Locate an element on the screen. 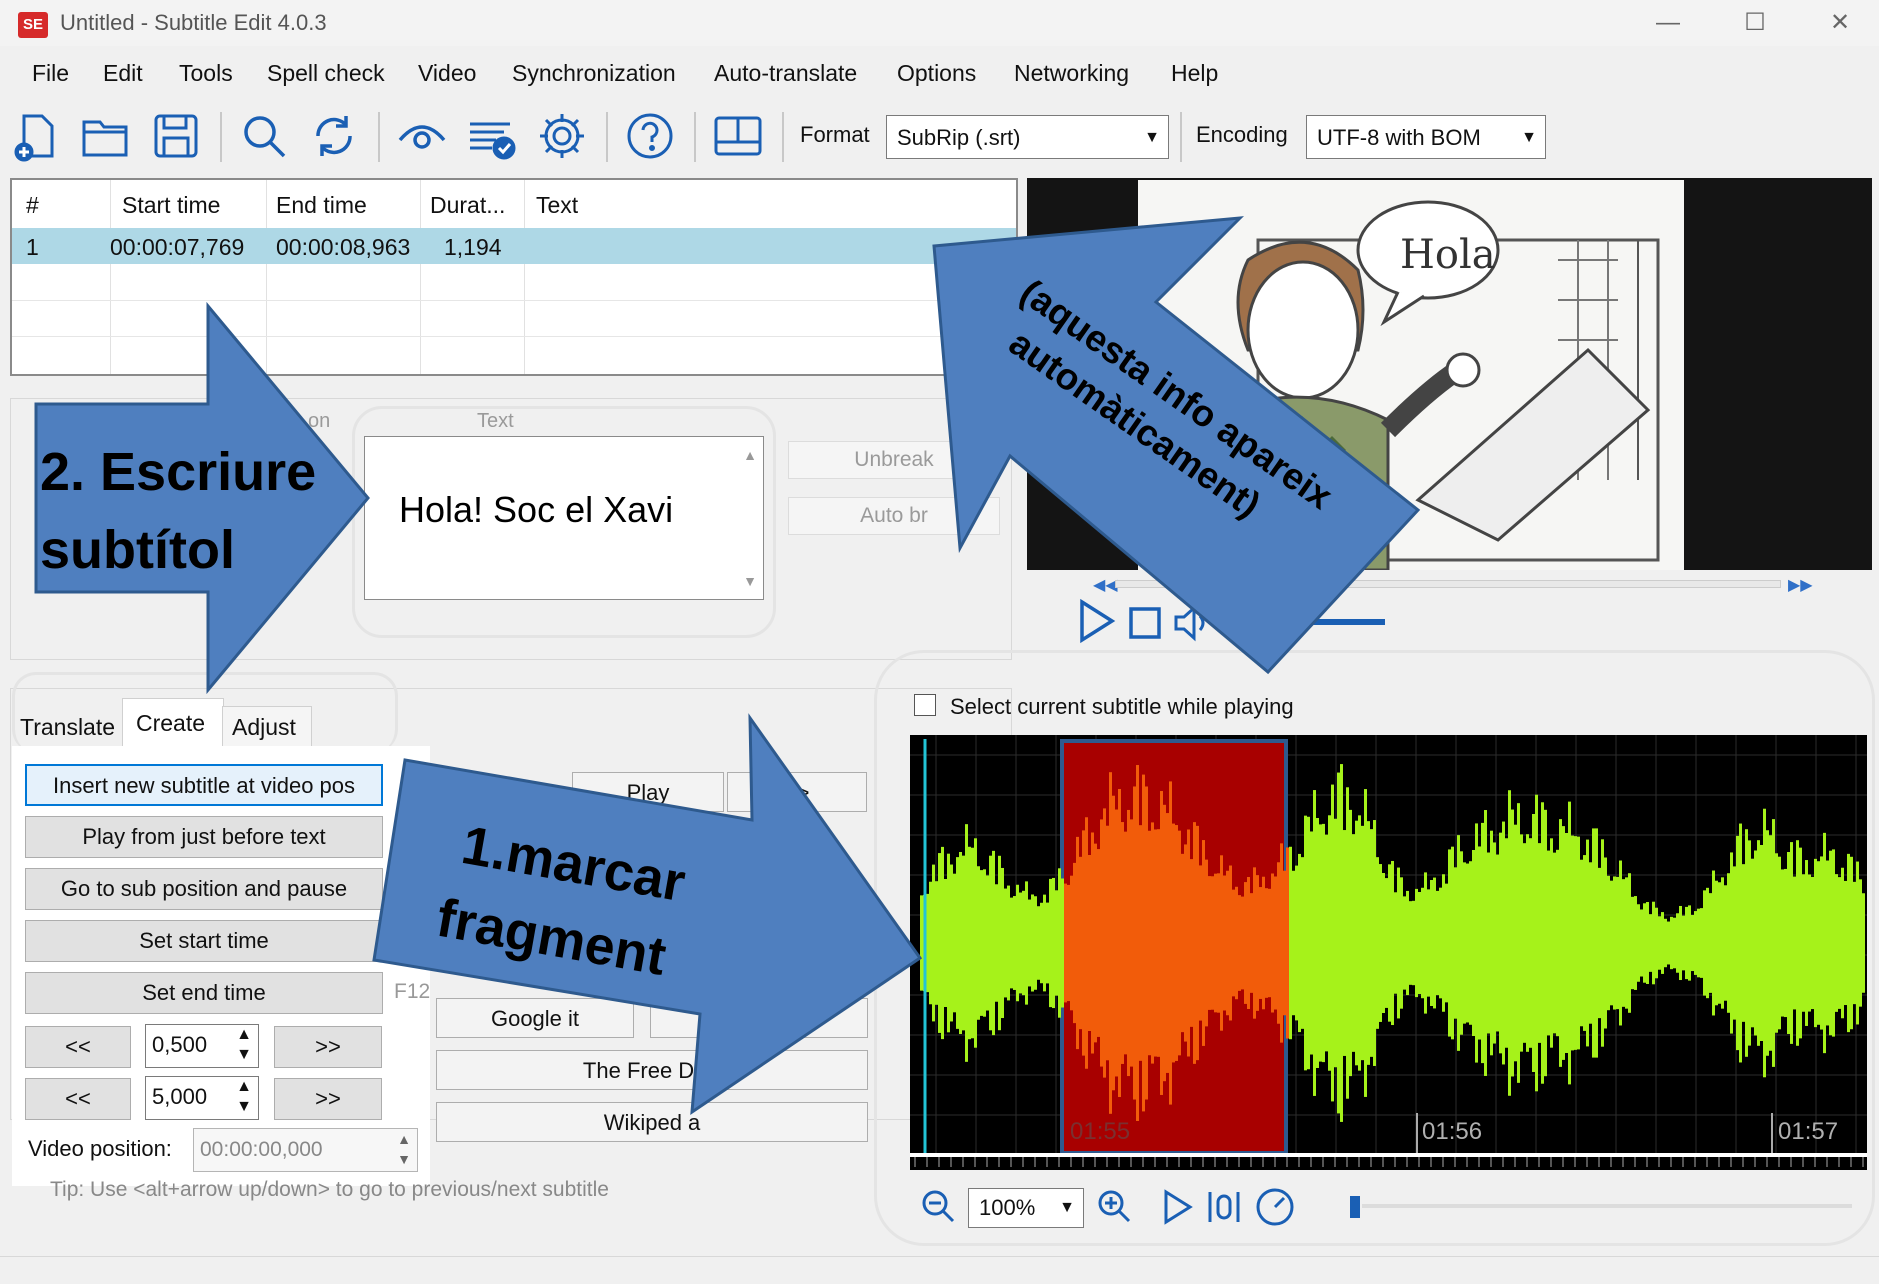 Image resolution: width=1879 pixels, height=1284 pixels. open-folder-icon is located at coordinates (106, 136).